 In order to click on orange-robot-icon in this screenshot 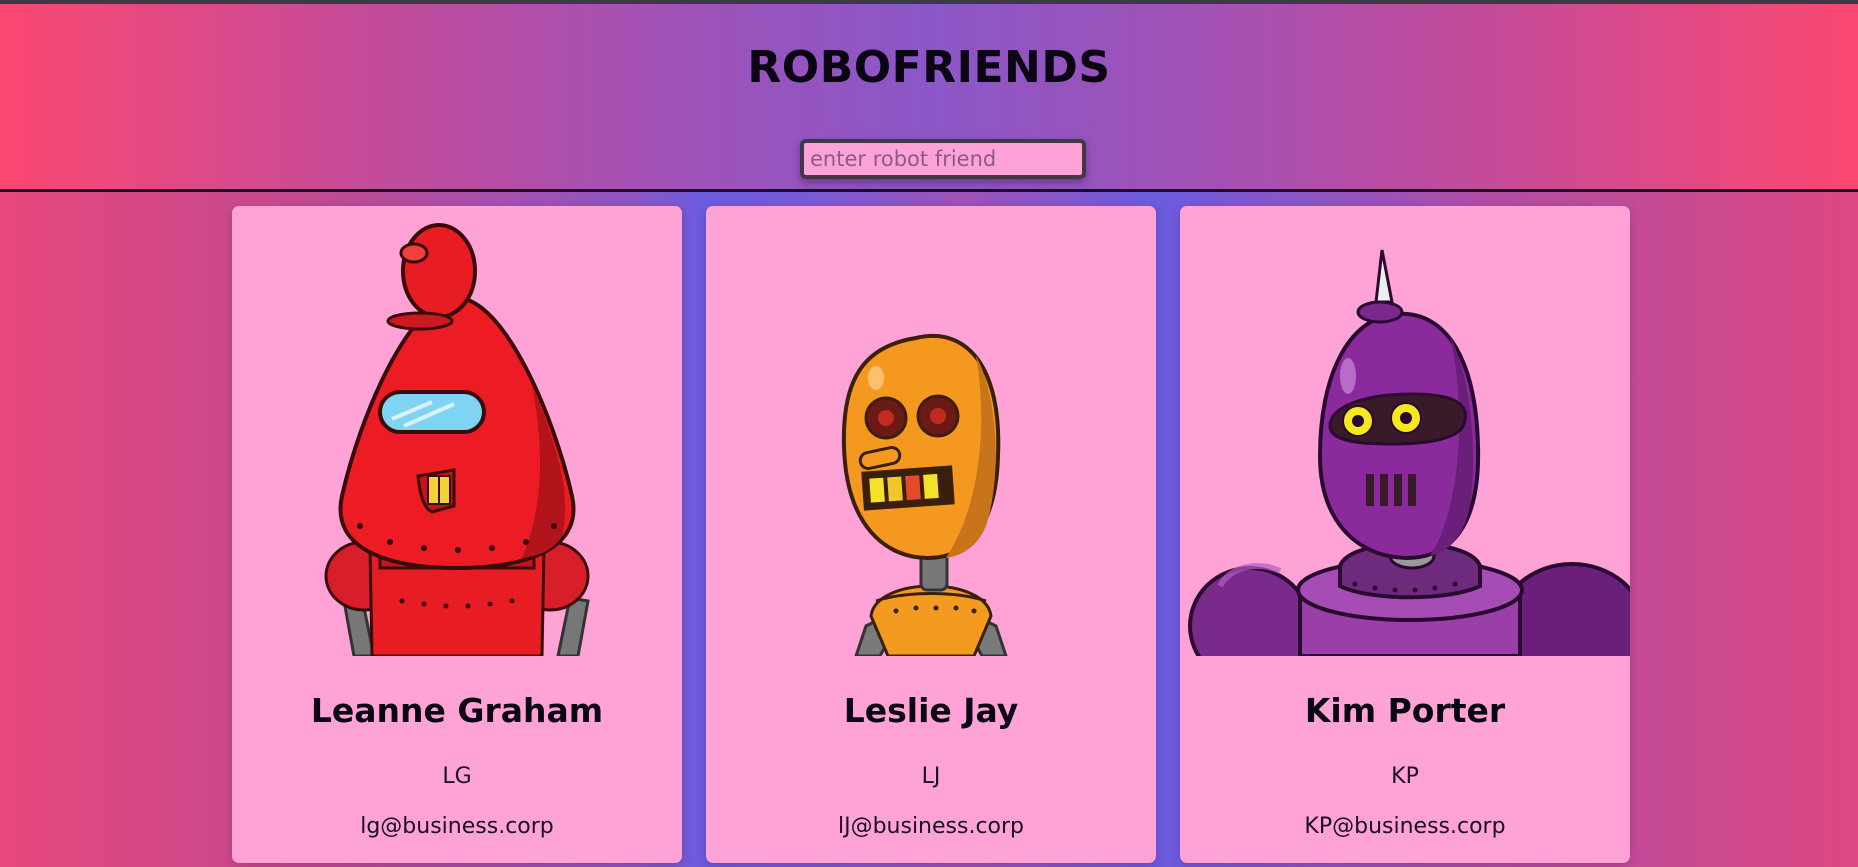, I will do `click(931, 431)`.